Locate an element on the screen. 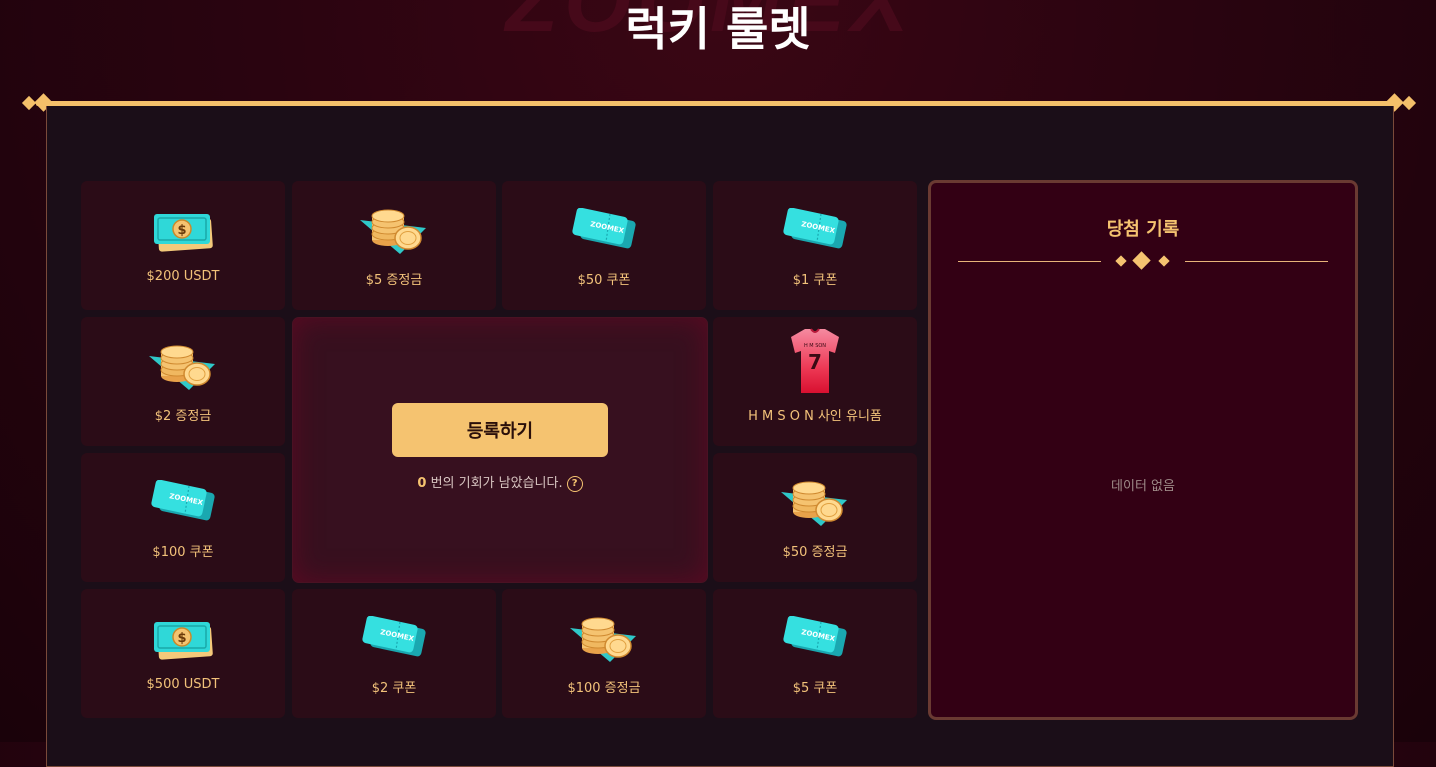  prize-cell-50-bonus: $50 증정금 is located at coordinates (815, 517).